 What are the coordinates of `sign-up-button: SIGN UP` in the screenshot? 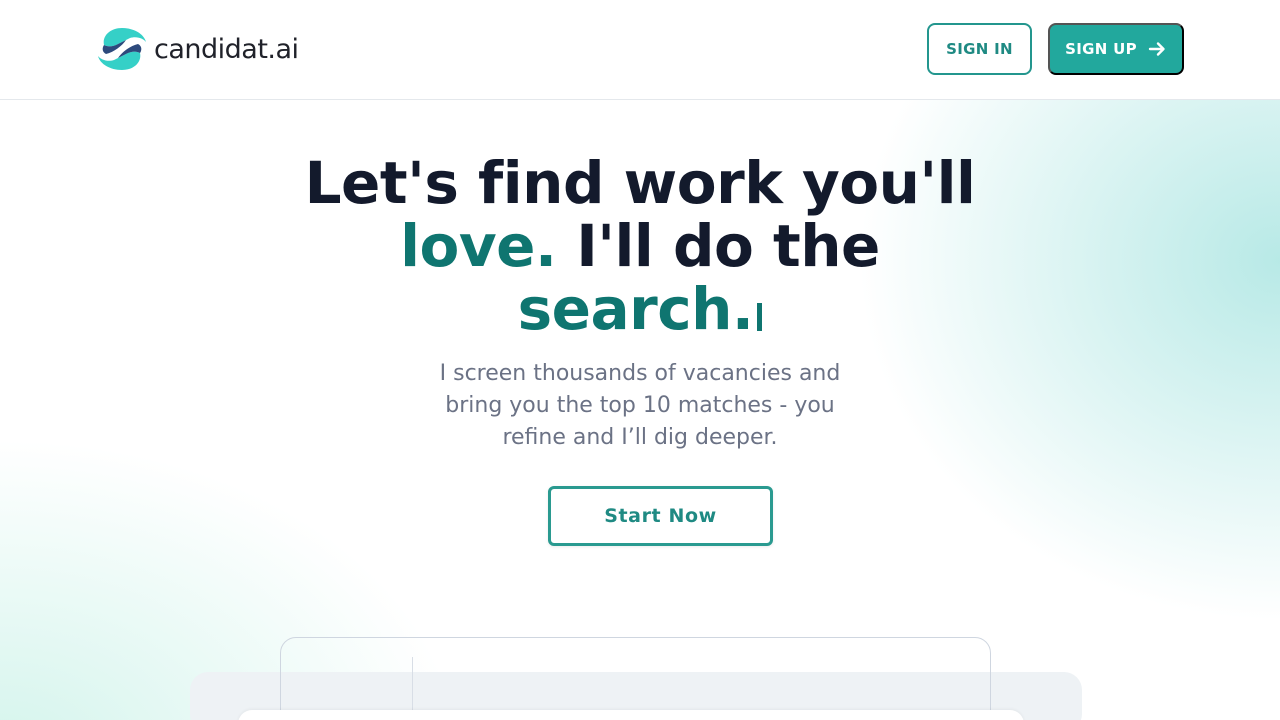 It's located at (1116, 49).